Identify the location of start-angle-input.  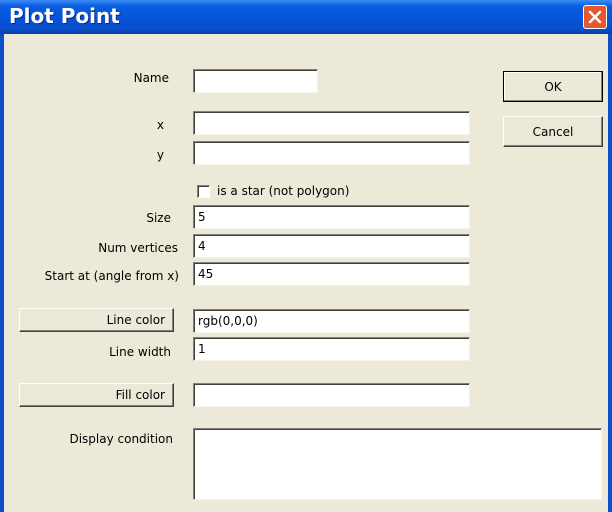
(331, 274).